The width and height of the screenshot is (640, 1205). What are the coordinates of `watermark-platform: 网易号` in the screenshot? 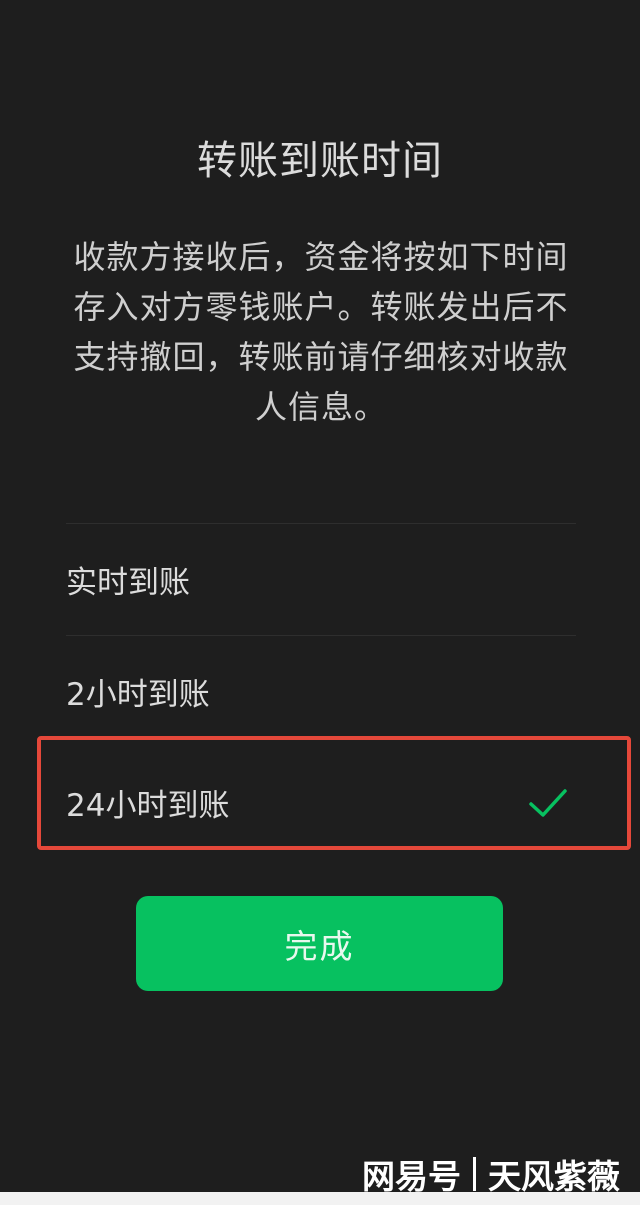 It's located at (411, 1176).